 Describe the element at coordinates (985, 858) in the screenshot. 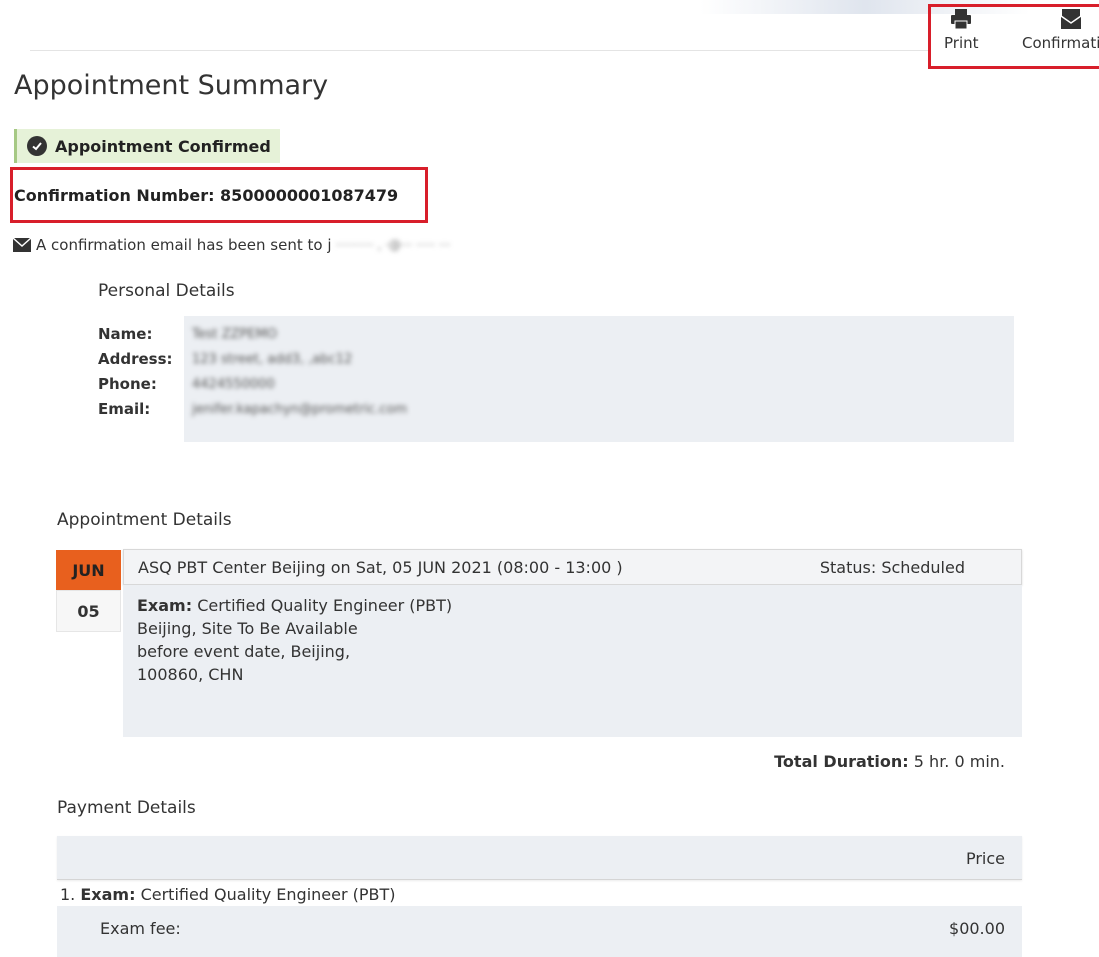

I see `price-column-header: Price` at that location.